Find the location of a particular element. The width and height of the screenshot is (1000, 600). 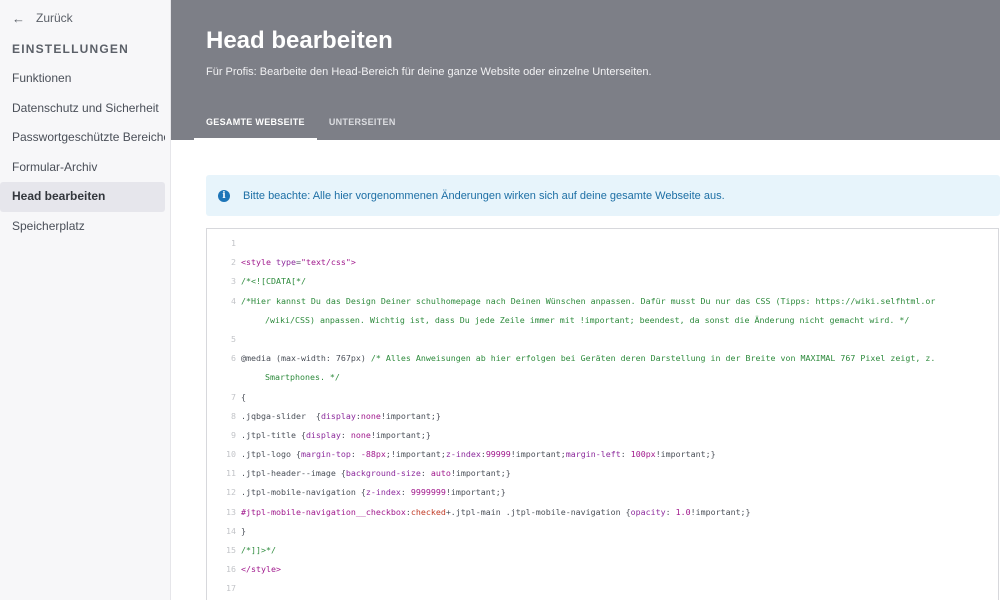

sidebar-item-passwortgeschützte-bereiche: Passwortgeschützte Bereiche is located at coordinates (82, 138).